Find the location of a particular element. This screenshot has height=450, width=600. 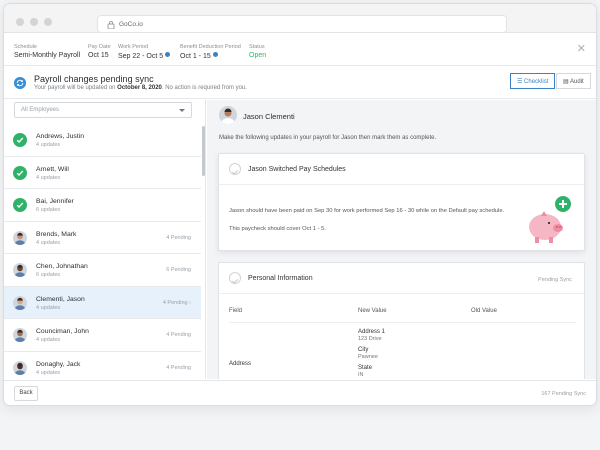

window-close-dot is located at coordinates (20, 22).